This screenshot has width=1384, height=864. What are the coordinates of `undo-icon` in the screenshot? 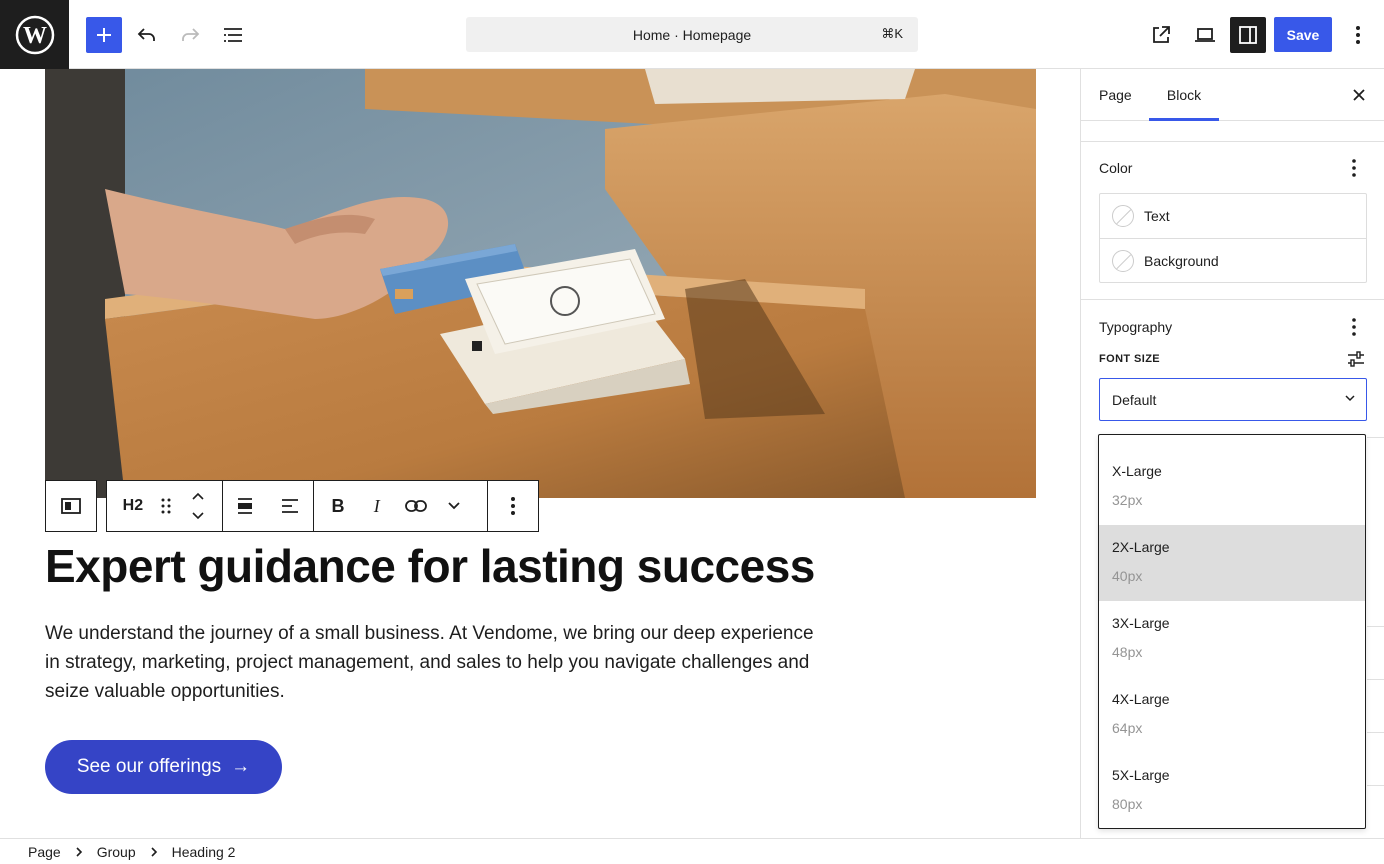 It's located at (146, 34).